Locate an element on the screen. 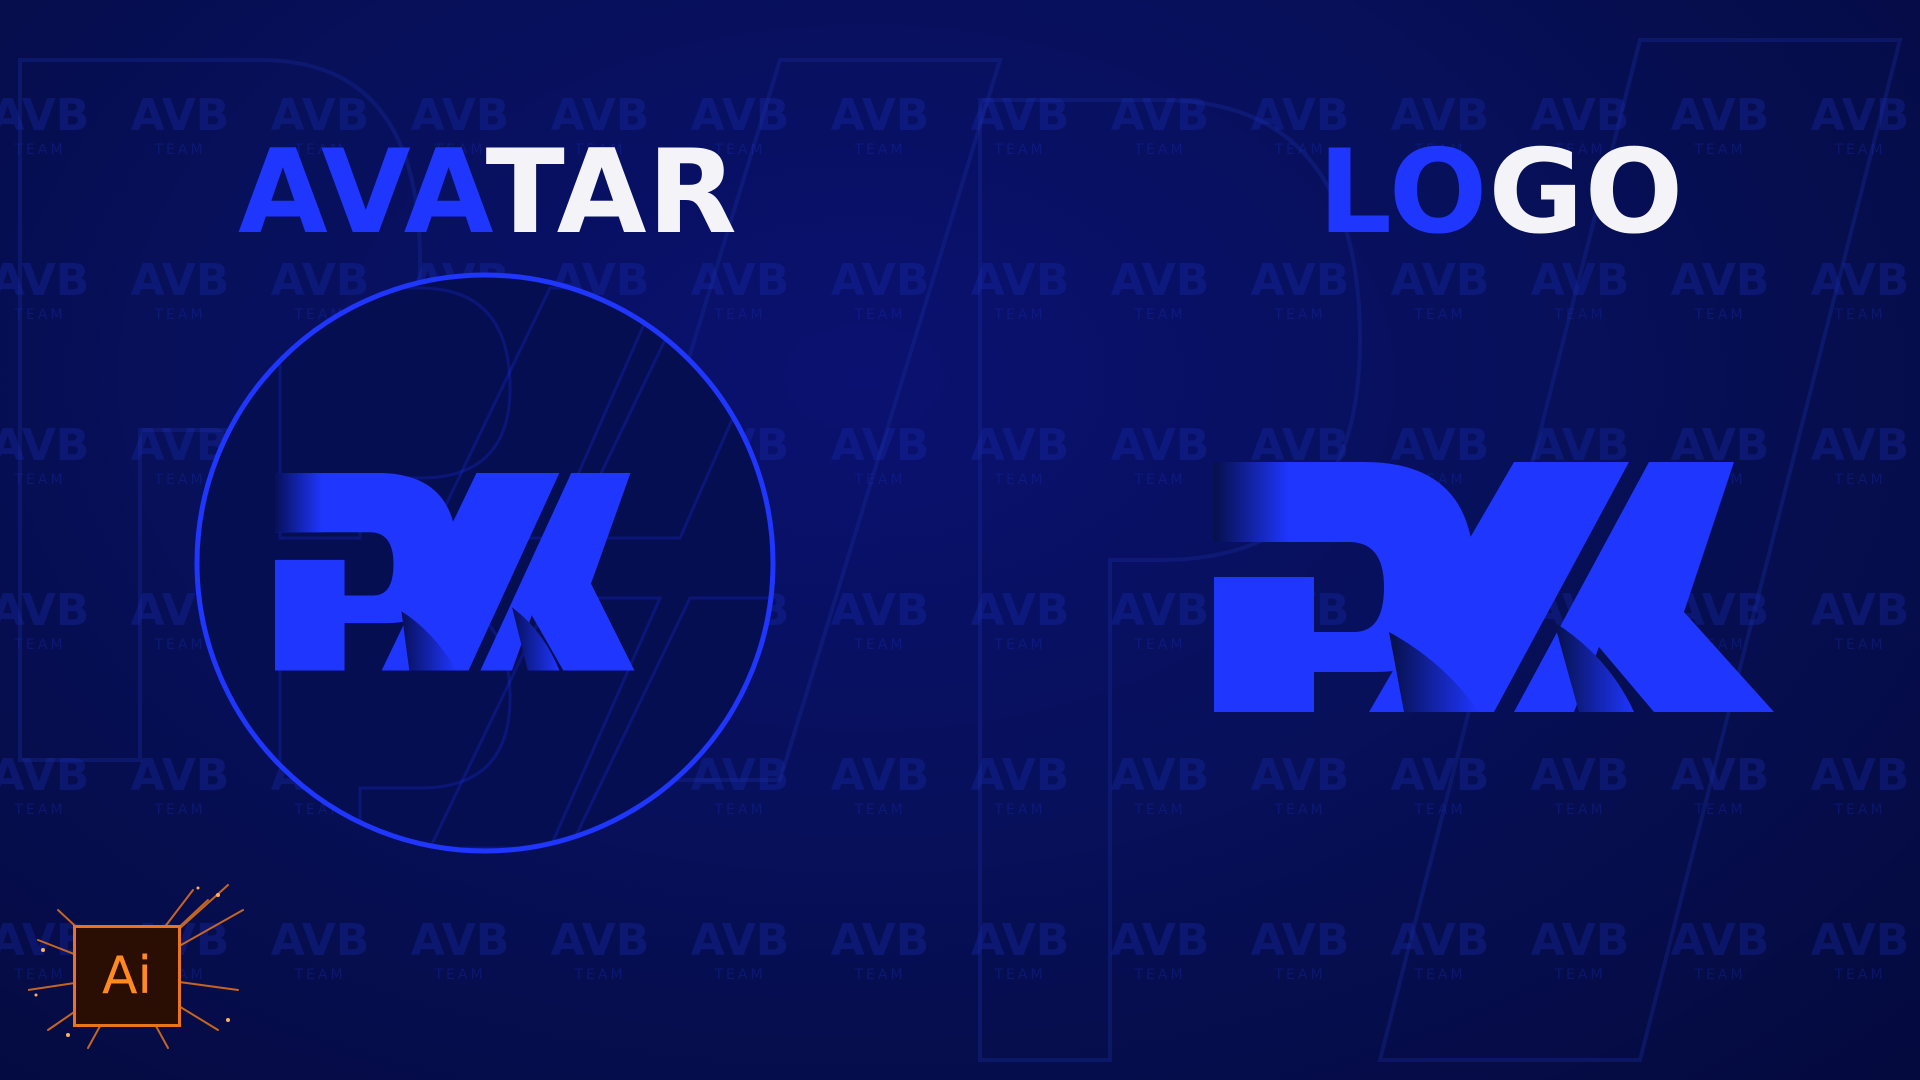 The image size is (1920, 1080). avatar-heading: AVATAR is located at coordinates (488, 193).